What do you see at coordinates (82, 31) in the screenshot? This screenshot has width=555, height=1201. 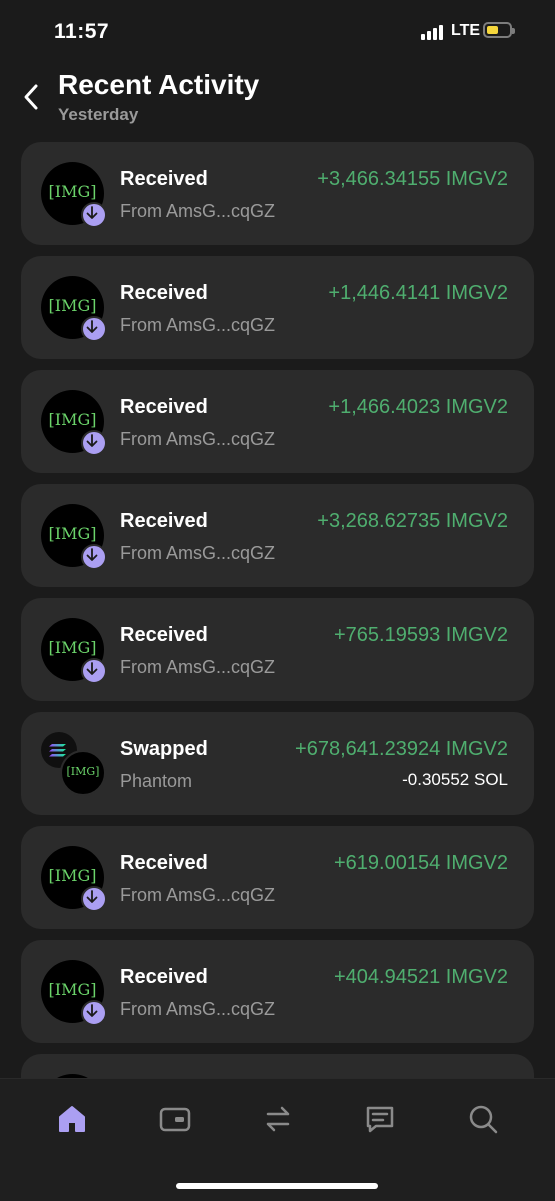 I see `status-time: 11:57` at bounding box center [82, 31].